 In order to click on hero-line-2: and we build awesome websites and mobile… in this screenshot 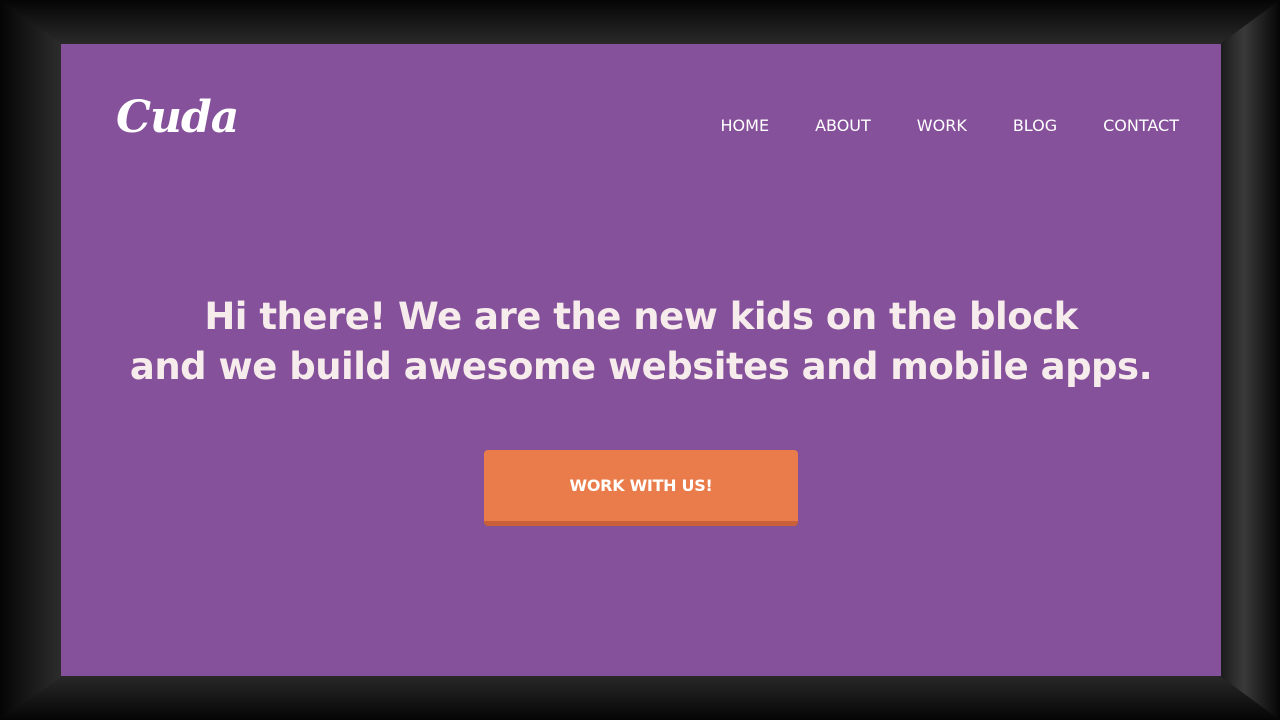, I will do `click(641, 366)`.